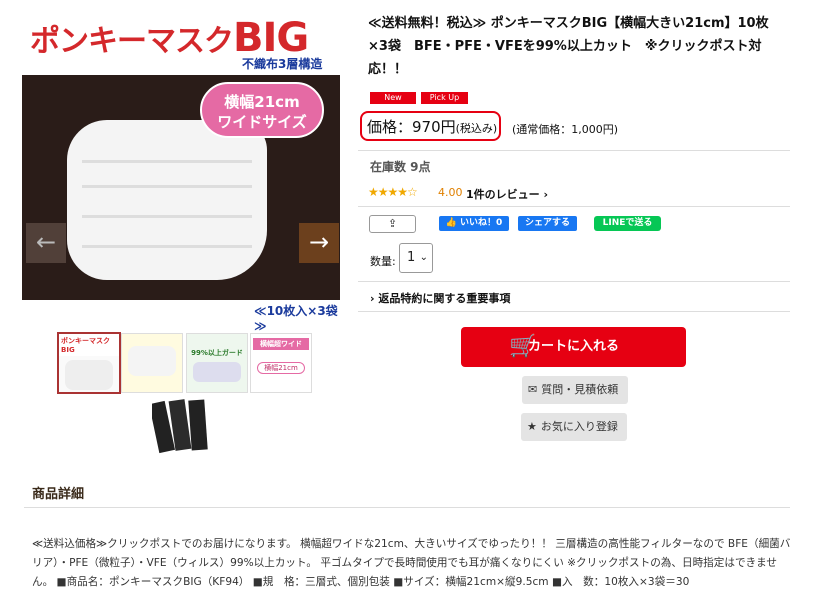  What do you see at coordinates (580, 389) in the screenshot?
I see `inquiry-label: 質問・見積依頼` at bounding box center [580, 389].